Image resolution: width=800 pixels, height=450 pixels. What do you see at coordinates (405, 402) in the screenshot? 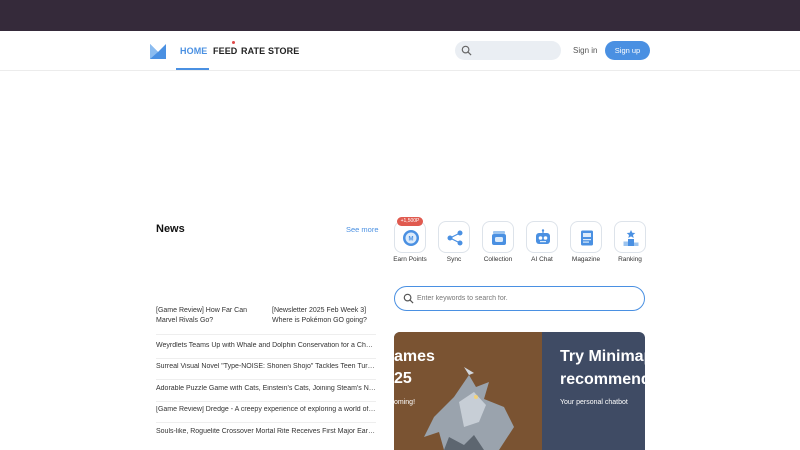
I see `promo-subtitle: oming!` at bounding box center [405, 402].